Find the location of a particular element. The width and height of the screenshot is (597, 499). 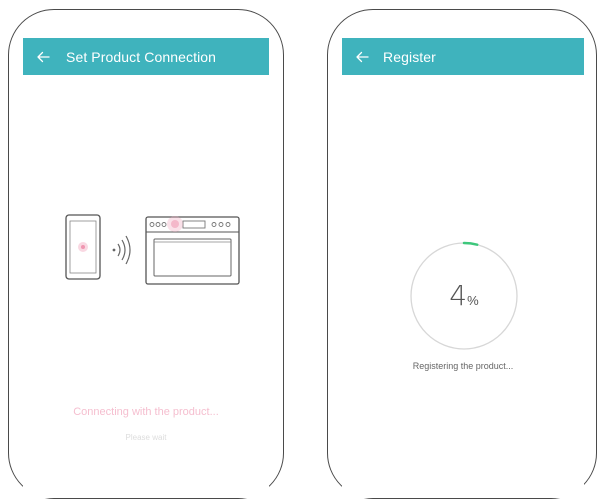

progress-number: 4 is located at coordinates (458, 295).